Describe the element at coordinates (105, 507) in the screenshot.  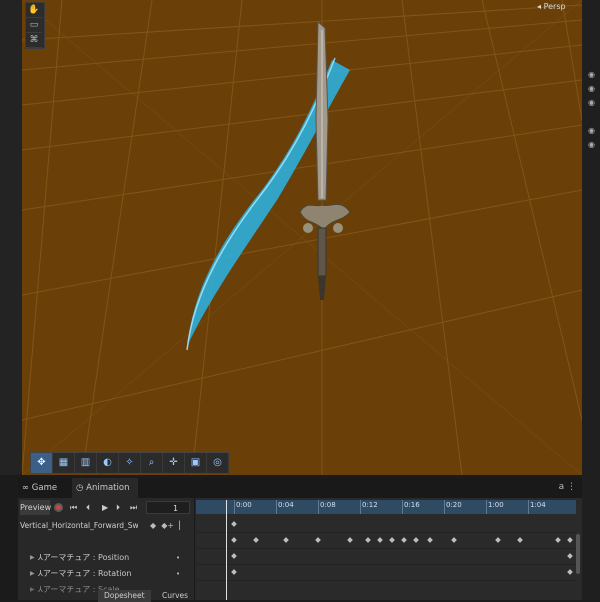
I see `play-icon: ▶` at that location.